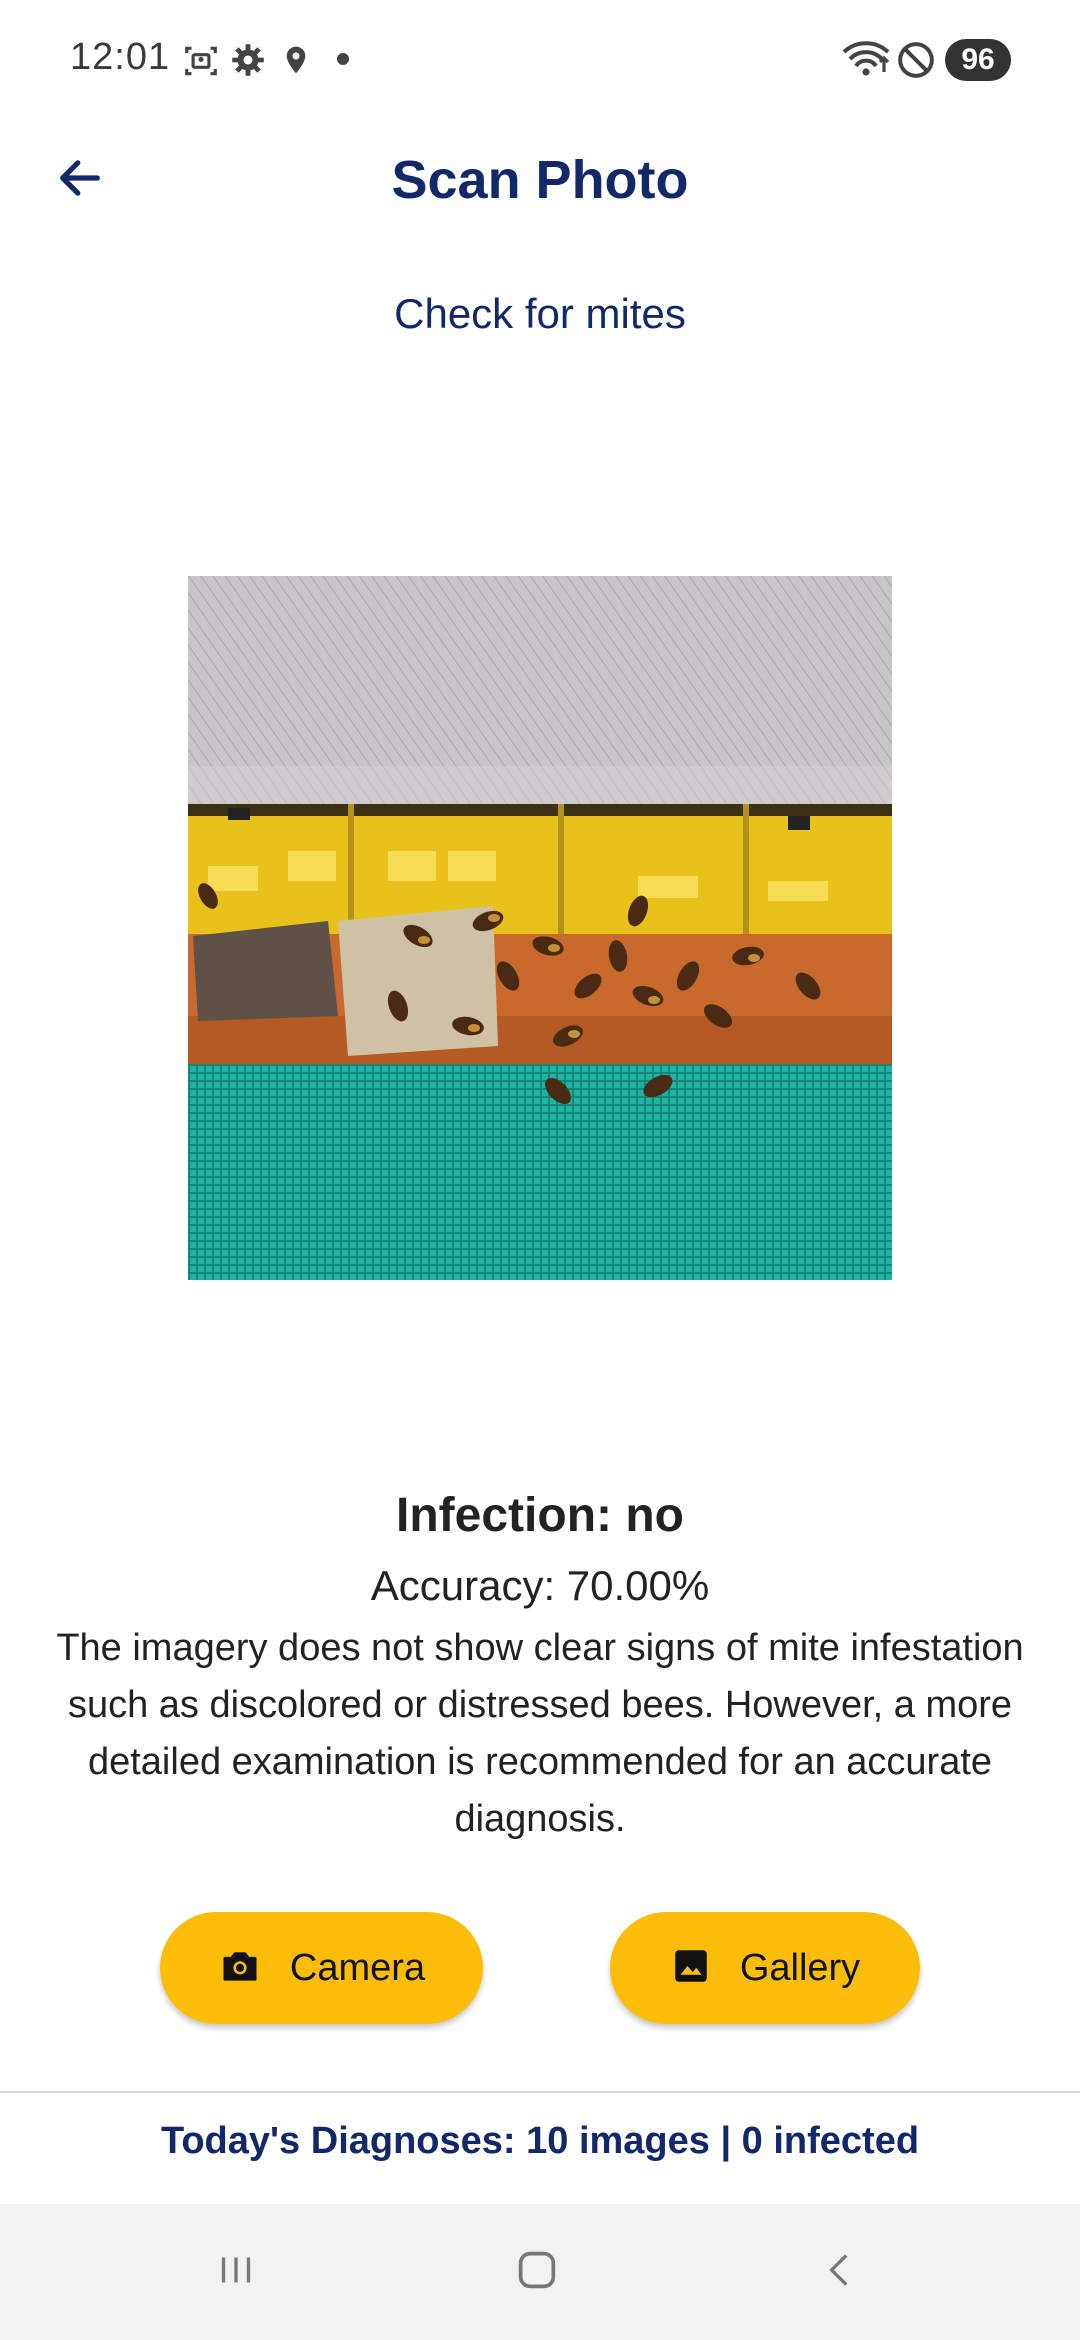 Image resolution: width=1080 pixels, height=2340 pixels. I want to click on footer-divider, so click(540, 2092).